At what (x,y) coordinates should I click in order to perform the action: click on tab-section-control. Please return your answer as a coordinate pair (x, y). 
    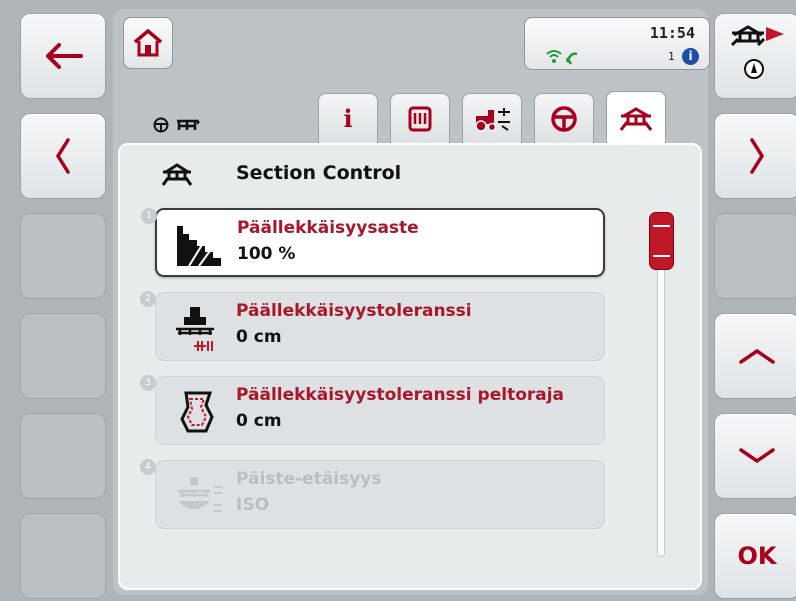
    Looking at the image, I should click on (636, 121).